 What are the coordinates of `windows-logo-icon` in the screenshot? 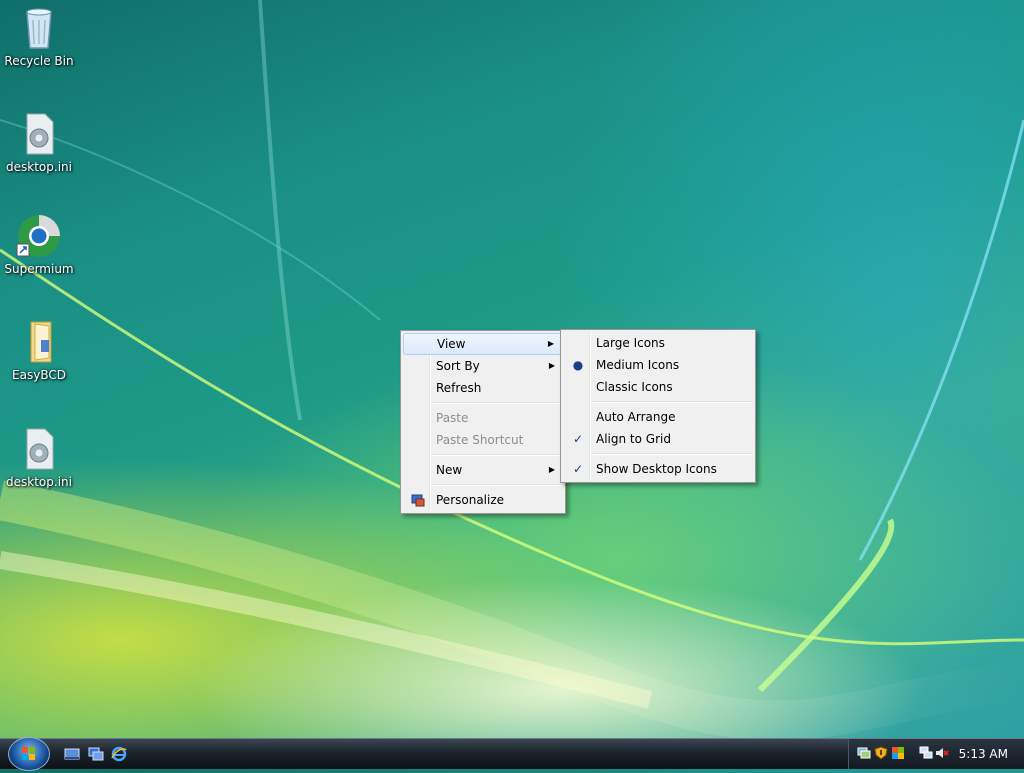 It's located at (28, 753).